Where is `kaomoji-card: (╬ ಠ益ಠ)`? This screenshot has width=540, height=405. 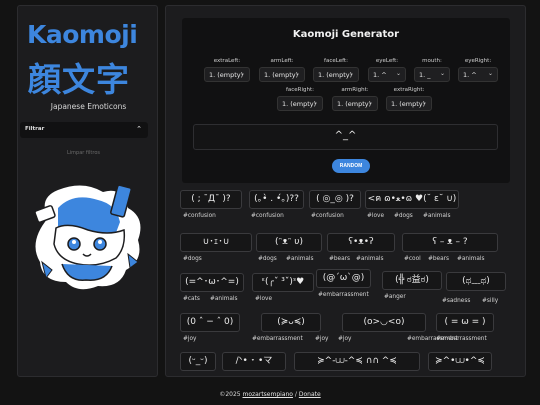 kaomoji-card: (╬ ಠ益ಠ) is located at coordinates (412, 280).